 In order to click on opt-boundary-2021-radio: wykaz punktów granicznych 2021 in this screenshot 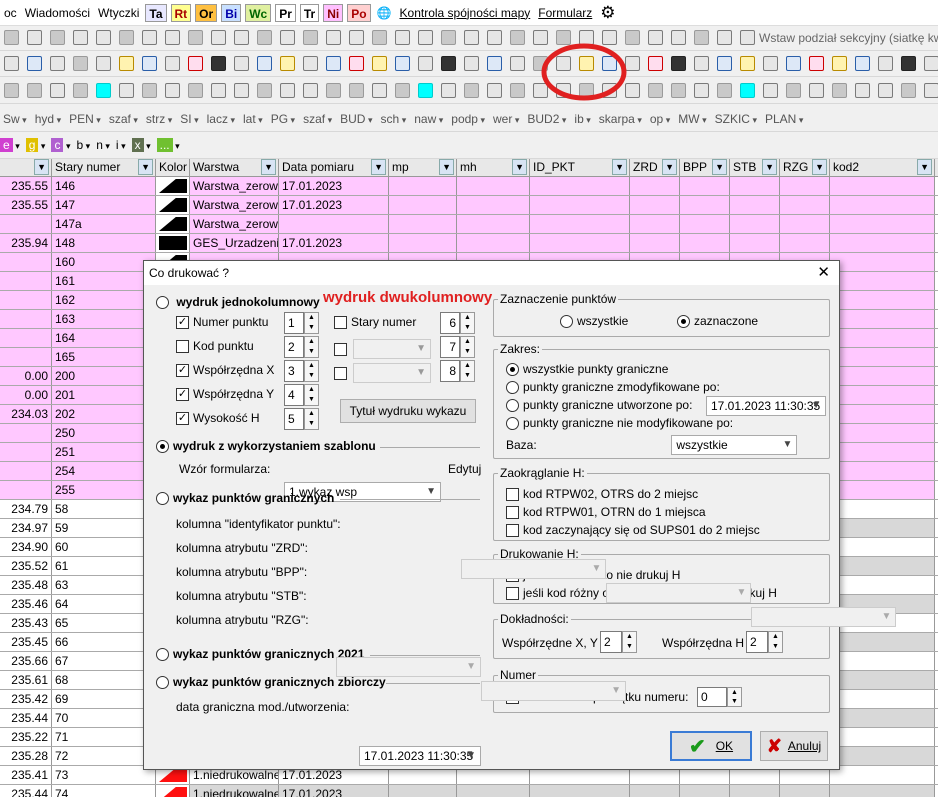, I will do `click(260, 654)`.